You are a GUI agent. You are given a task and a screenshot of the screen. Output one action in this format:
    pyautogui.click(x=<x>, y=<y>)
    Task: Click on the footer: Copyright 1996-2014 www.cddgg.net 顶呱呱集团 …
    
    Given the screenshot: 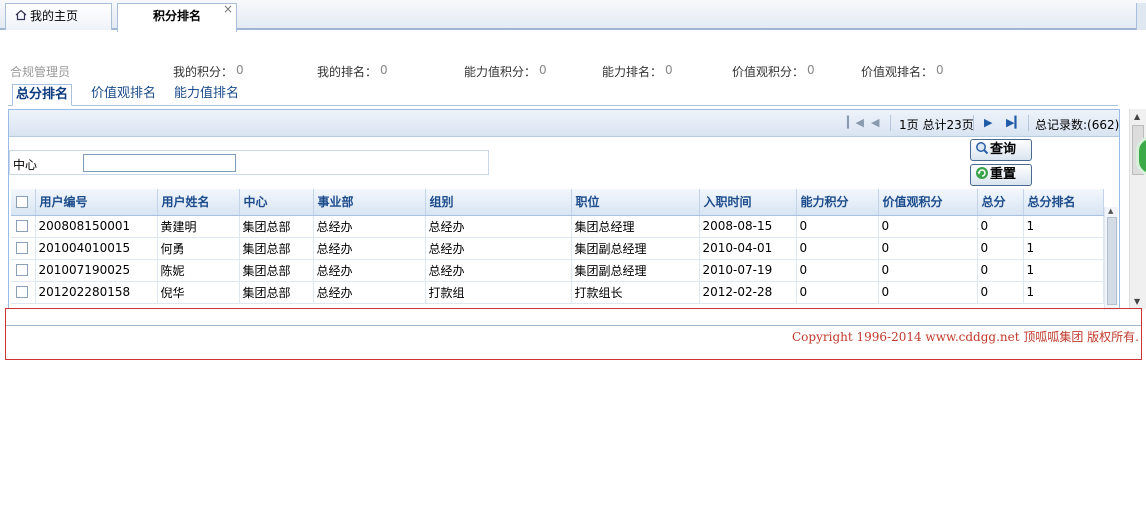 What is the action you would take?
    pyautogui.click(x=573, y=334)
    